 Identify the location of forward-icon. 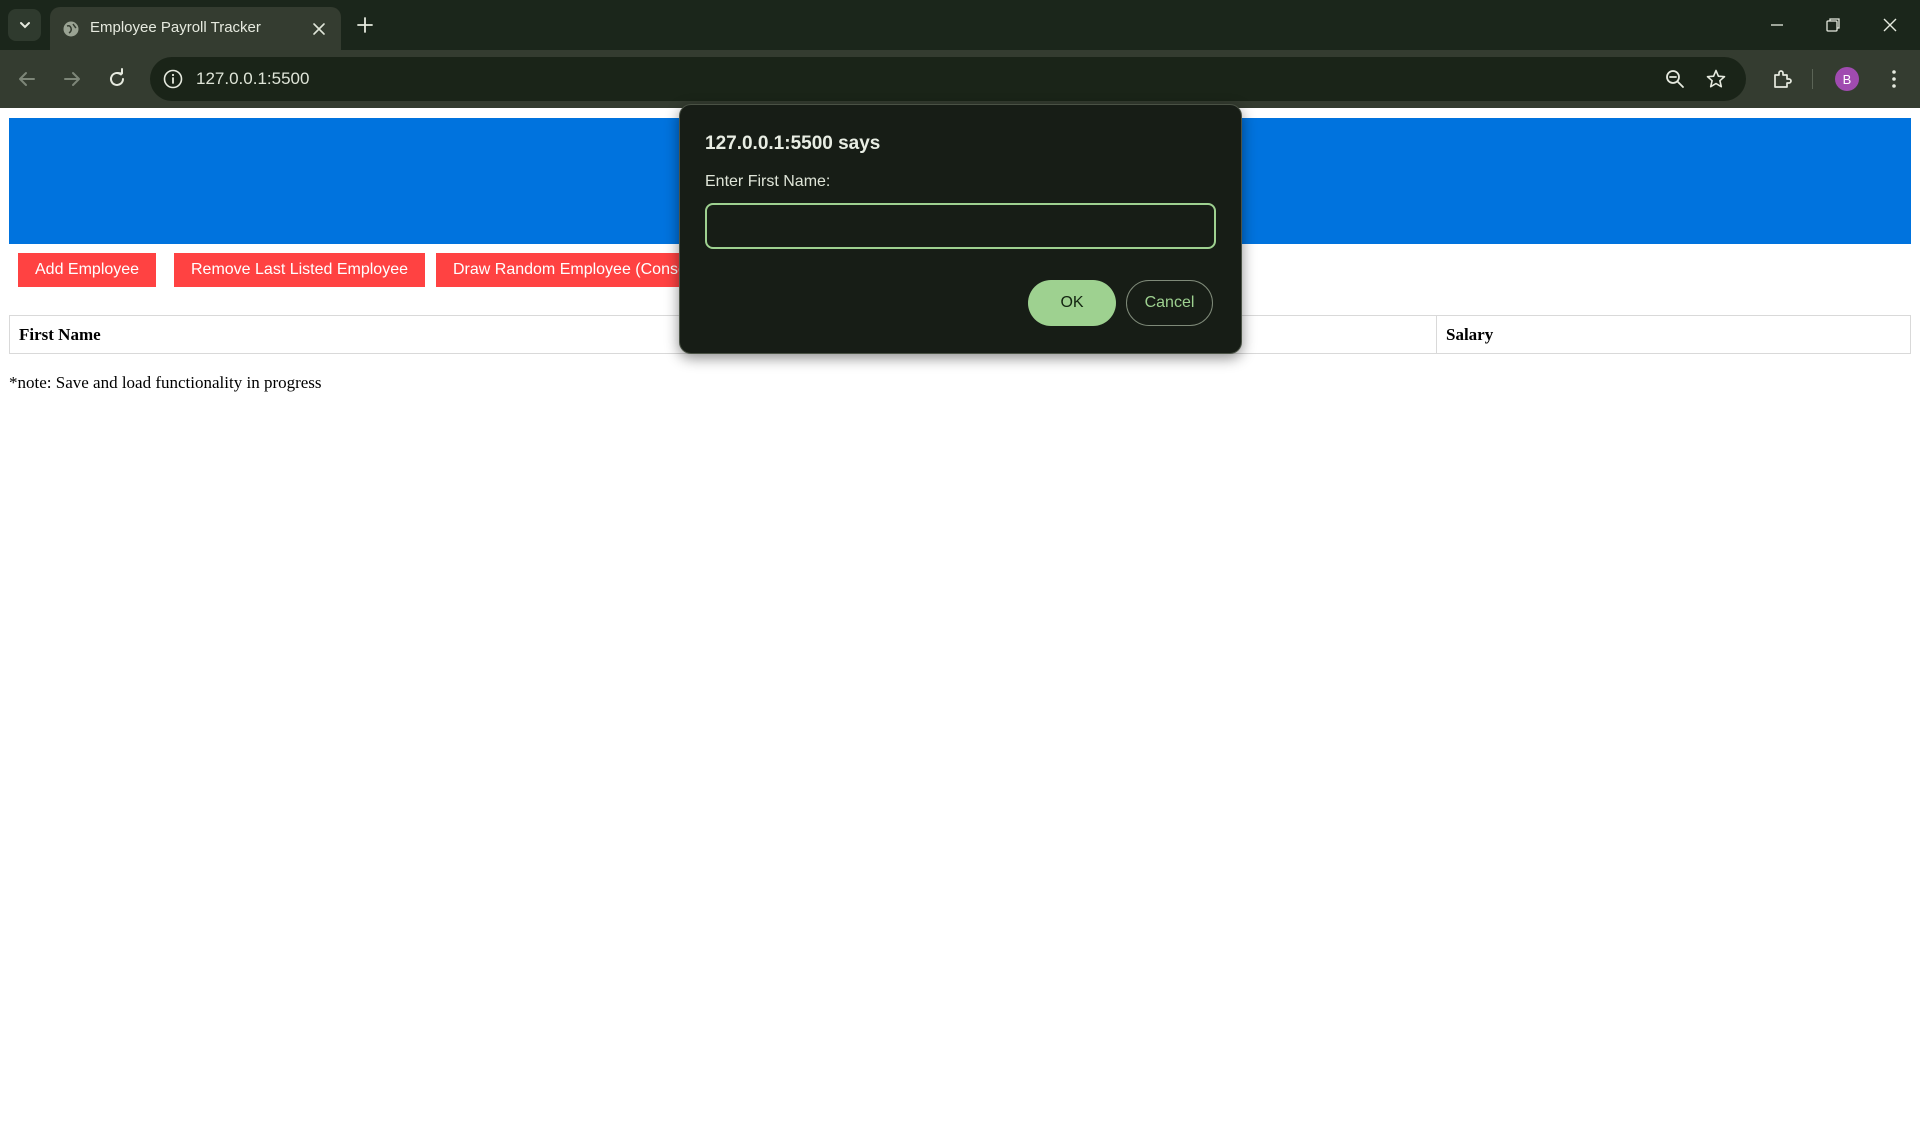
(72, 79).